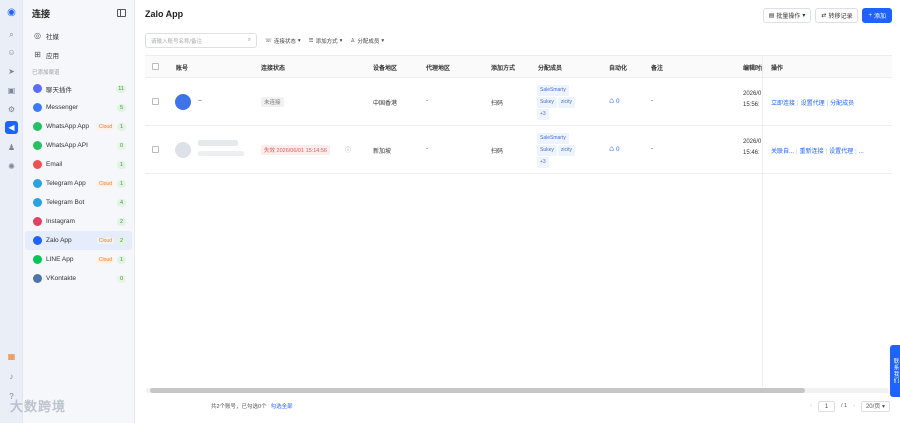 The width and height of the screenshot is (900, 423). I want to click on add-method-filter: ☰ 添加方式 ▾, so click(326, 41).